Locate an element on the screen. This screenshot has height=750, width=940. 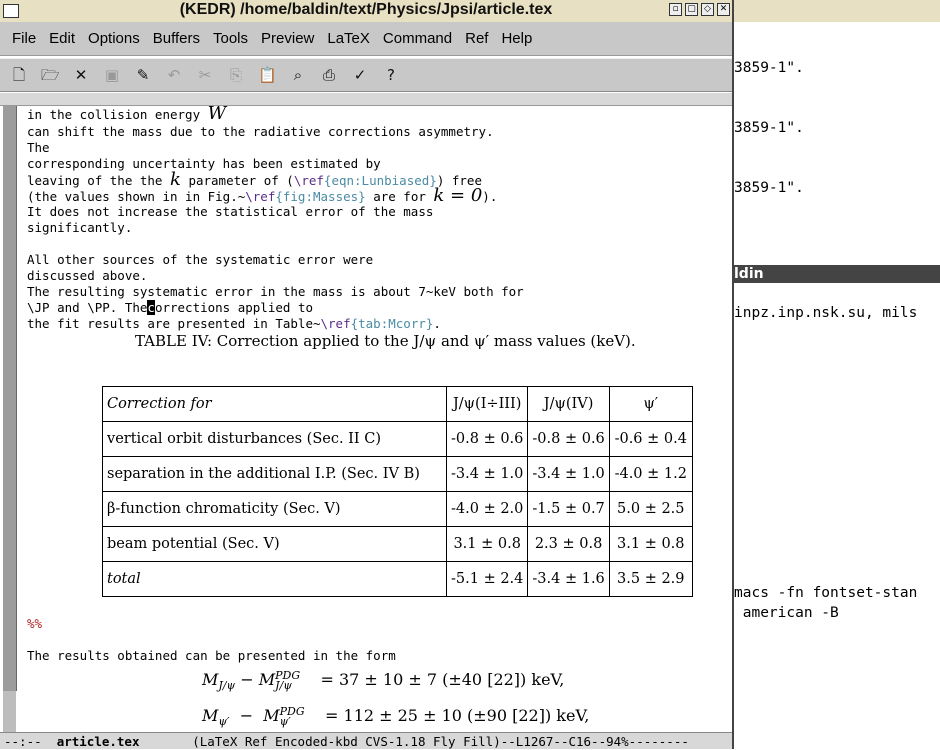
menu-options: Options is located at coordinates (114, 38).